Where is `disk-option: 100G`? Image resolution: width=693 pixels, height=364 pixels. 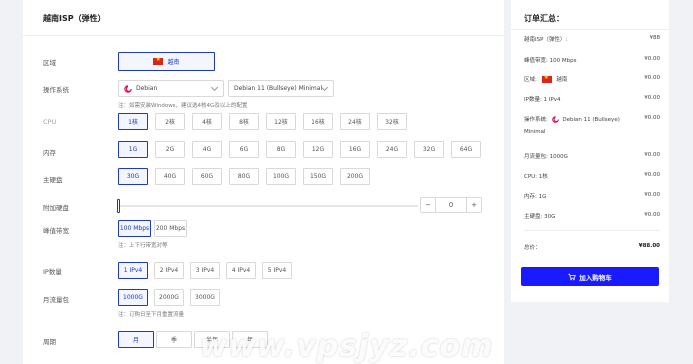
disk-option: 100G is located at coordinates (281, 176).